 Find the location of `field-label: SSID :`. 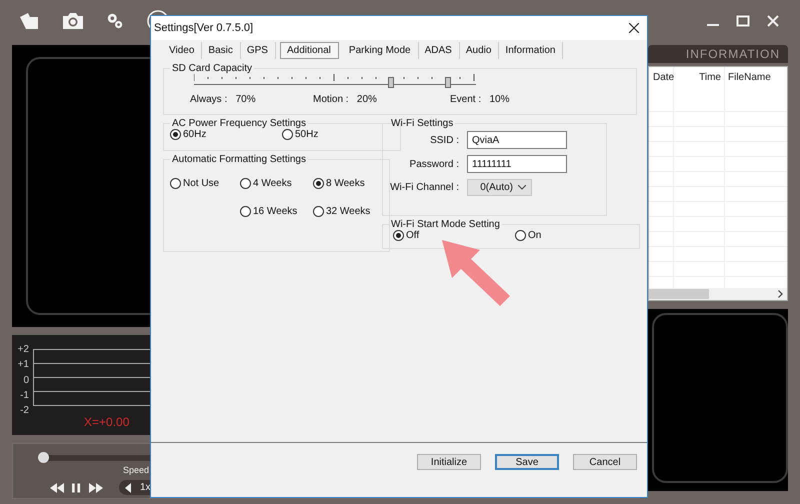

field-label: SSID : is located at coordinates (444, 140).